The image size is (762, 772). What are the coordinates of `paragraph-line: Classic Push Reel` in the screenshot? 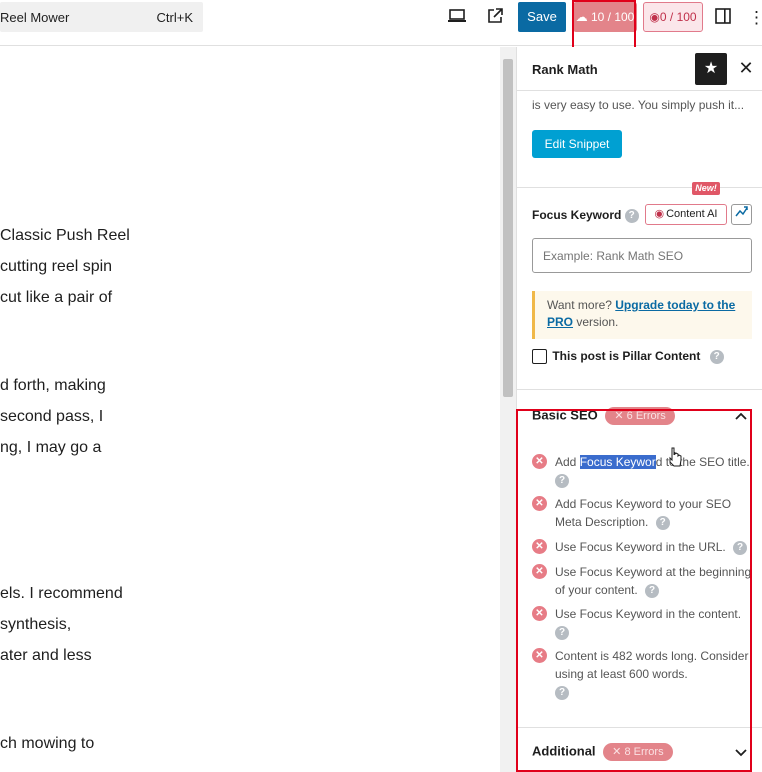 It's located at (65, 235).